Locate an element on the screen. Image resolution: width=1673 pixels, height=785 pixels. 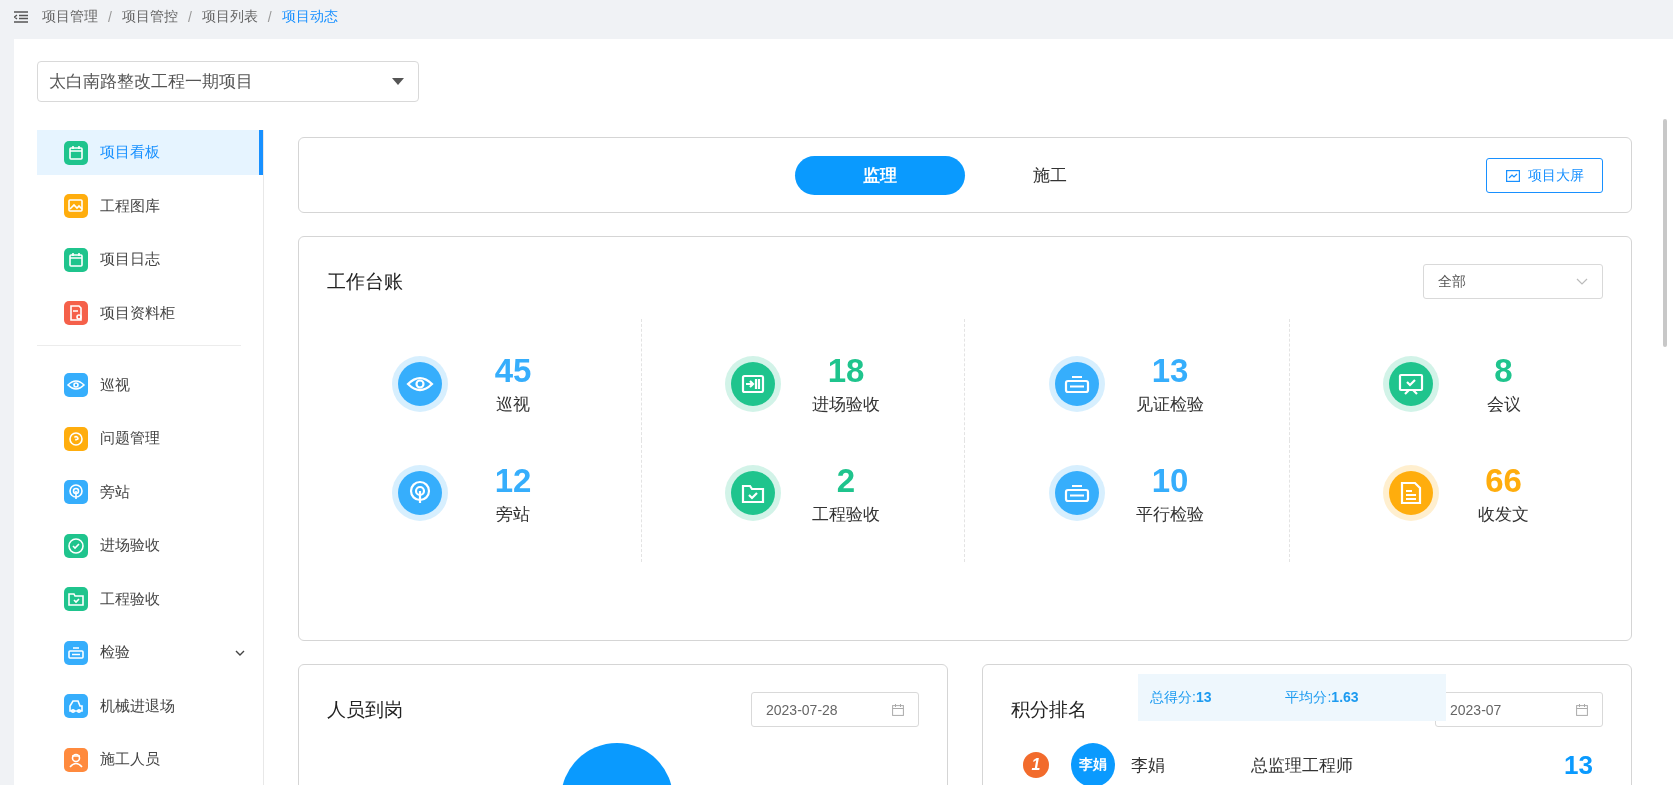
card-title: 工作台账 is located at coordinates (365, 281).